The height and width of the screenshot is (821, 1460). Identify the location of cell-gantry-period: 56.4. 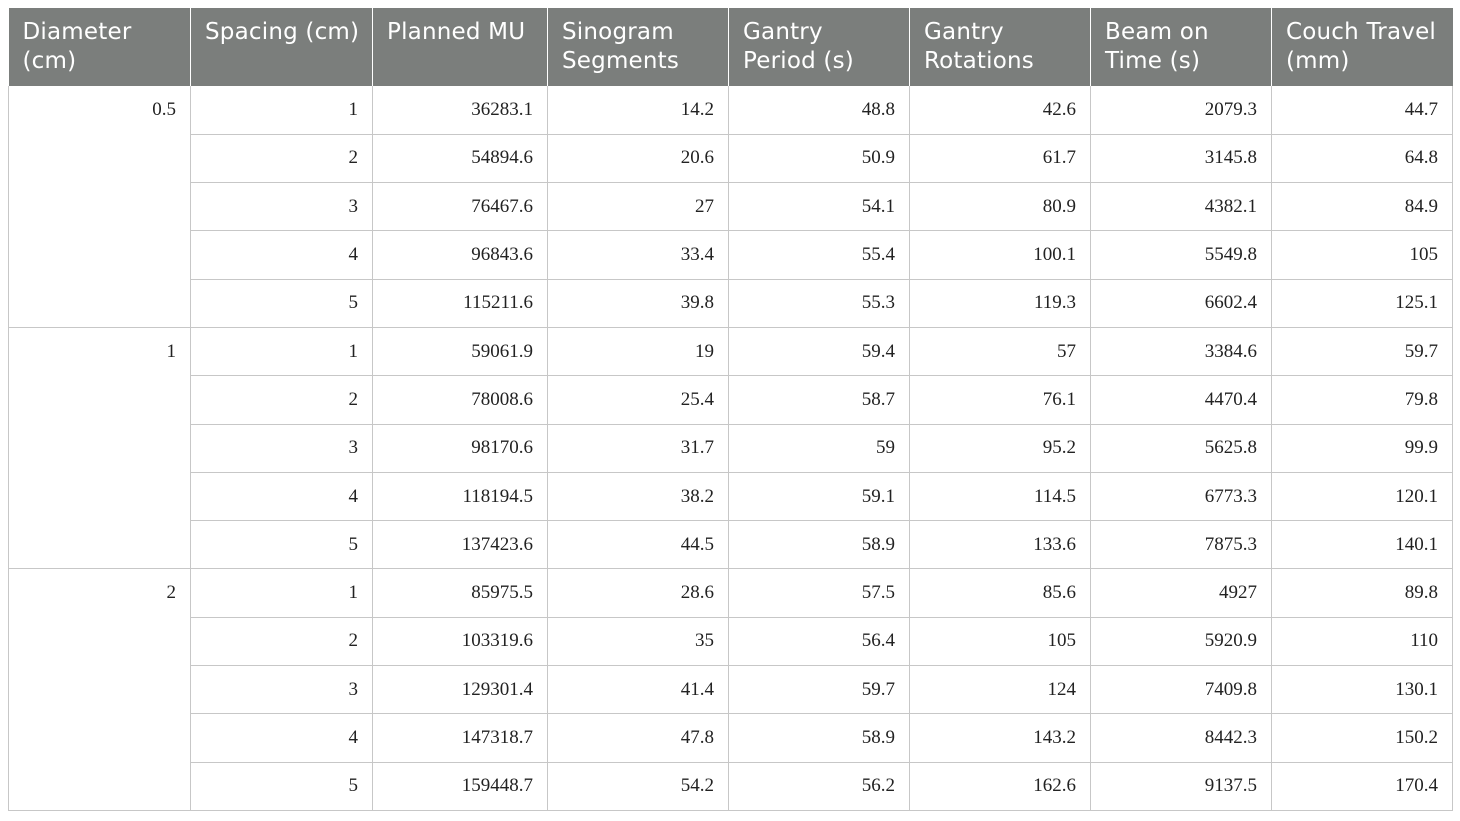
(819, 642).